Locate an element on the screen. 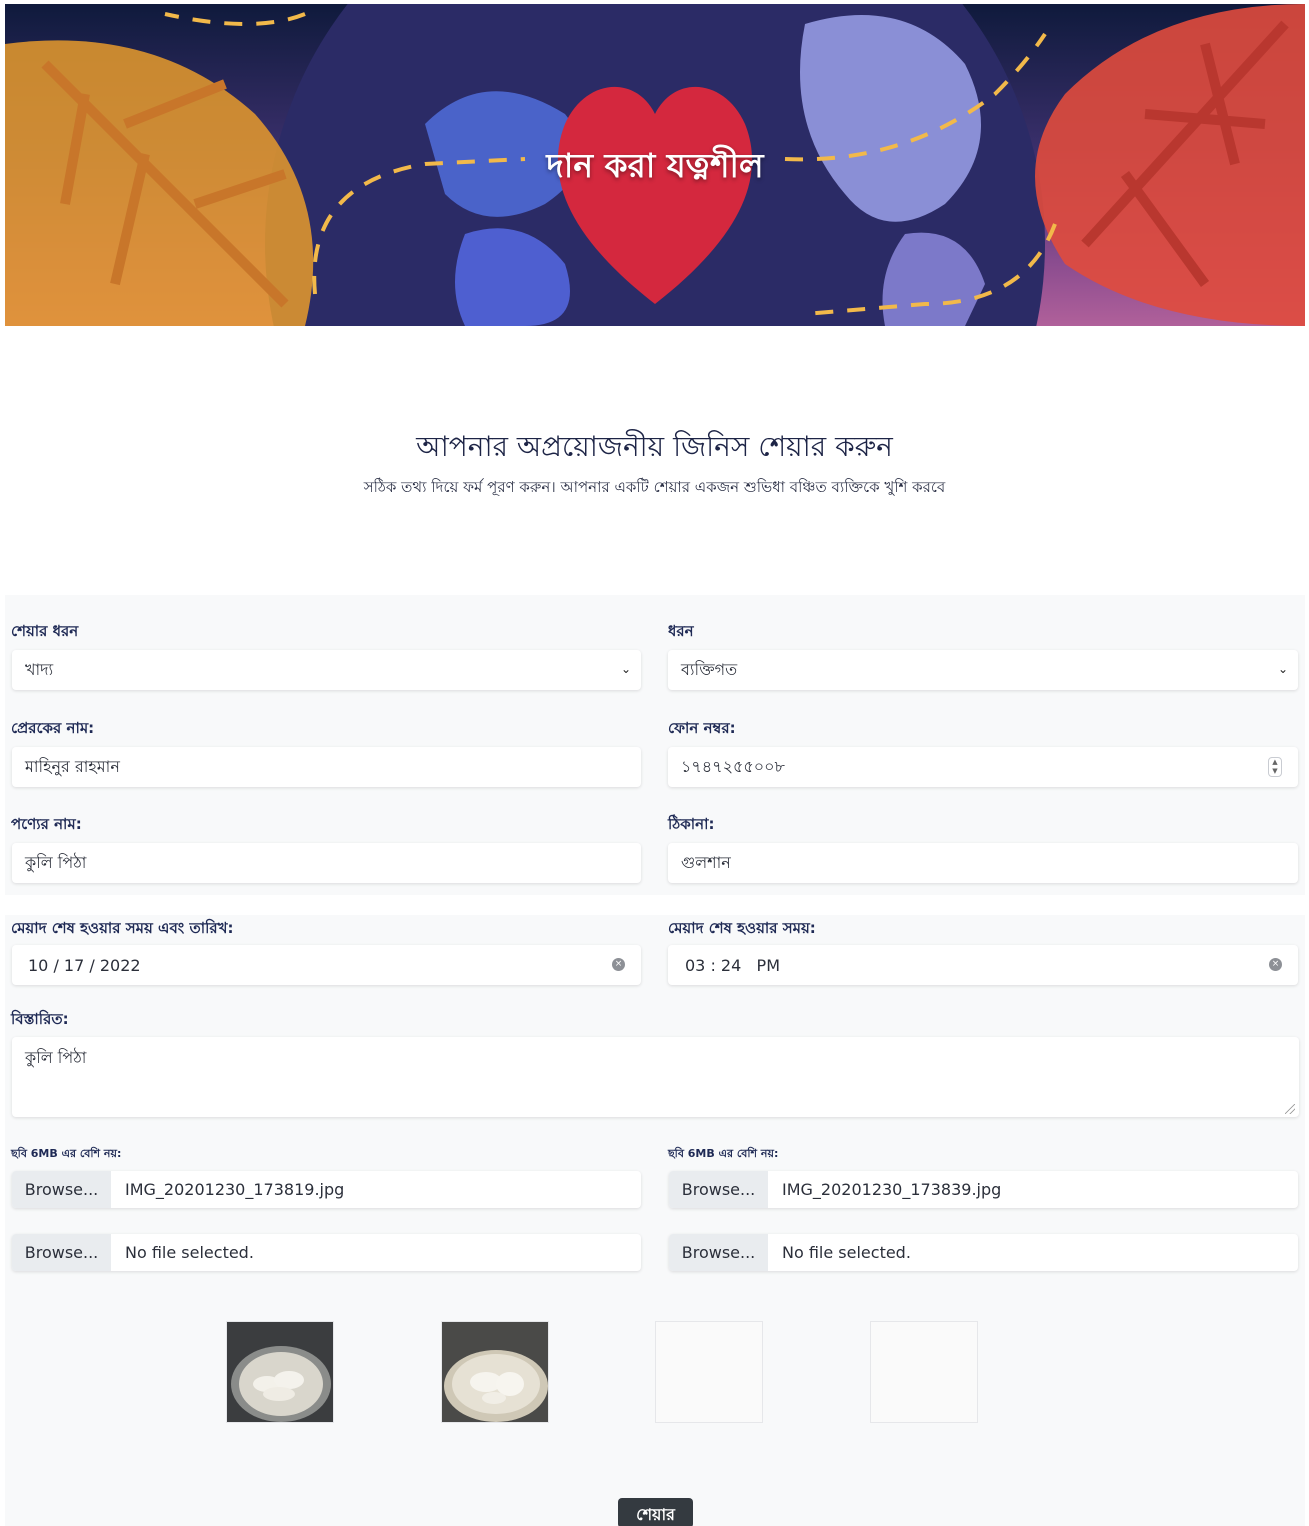  file-input-3: Browse... No file selected. is located at coordinates (326, 1252).